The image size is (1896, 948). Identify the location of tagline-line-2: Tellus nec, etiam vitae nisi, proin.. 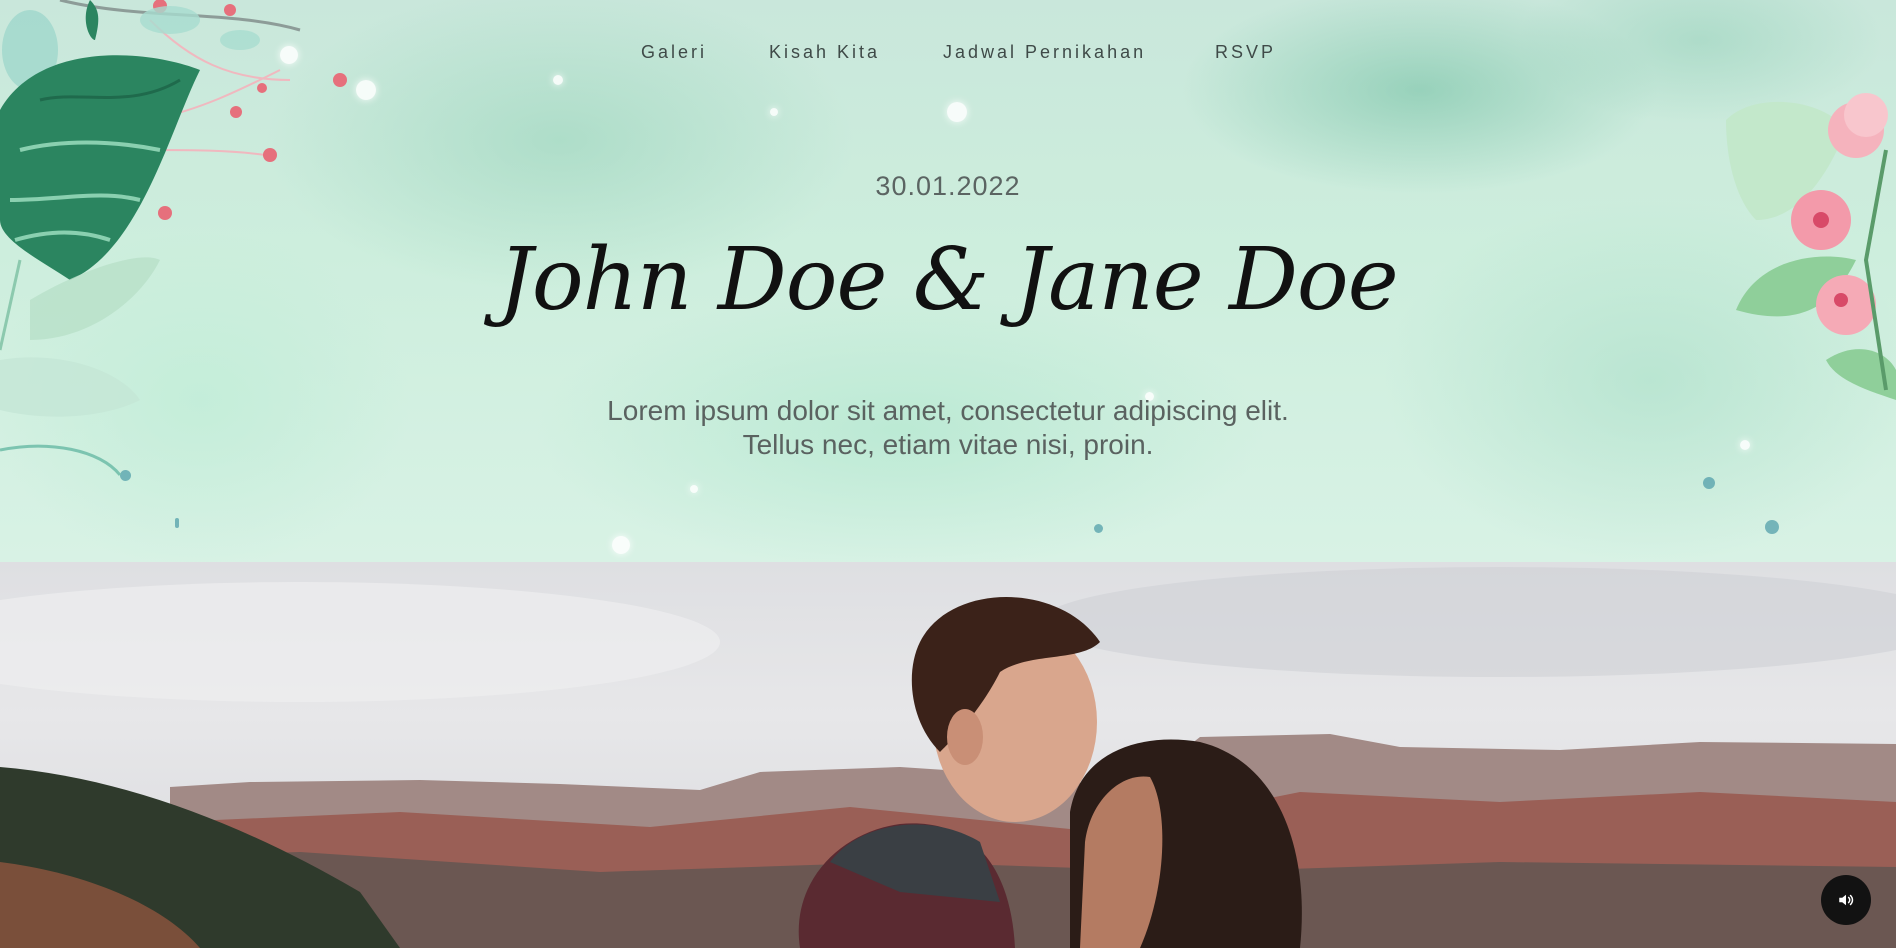
(948, 444).